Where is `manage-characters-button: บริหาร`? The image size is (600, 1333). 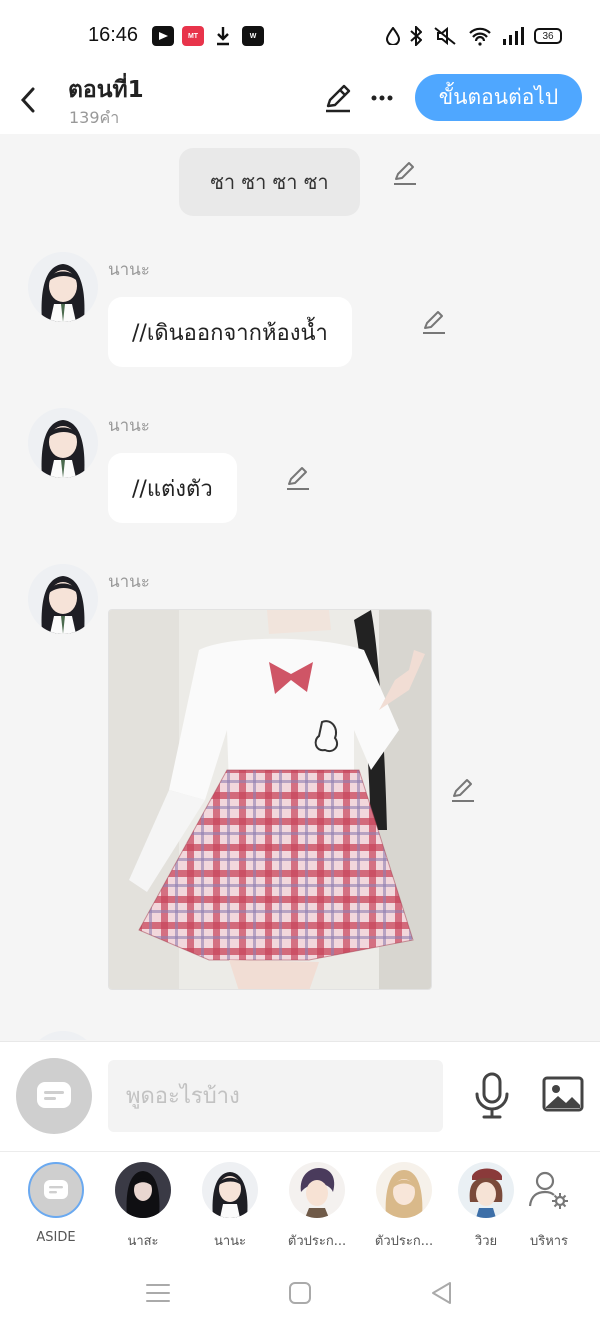 manage-characters-button: บริหาร is located at coordinates (549, 1206).